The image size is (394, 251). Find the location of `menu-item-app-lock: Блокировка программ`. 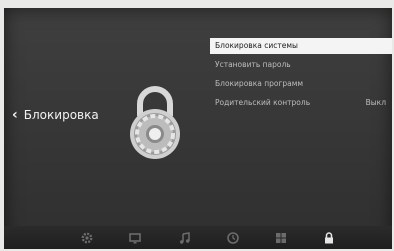

menu-item-app-lock: Блокировка программ is located at coordinates (301, 84).